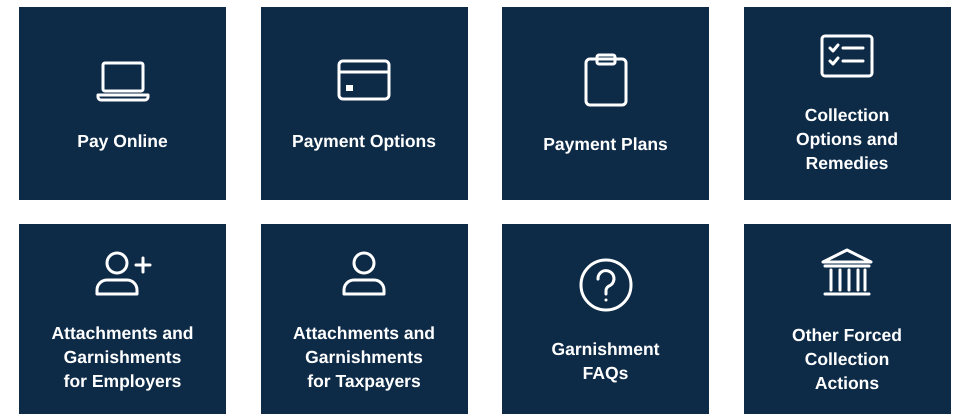 The height and width of the screenshot is (414, 957). I want to click on help-icon, so click(606, 284).